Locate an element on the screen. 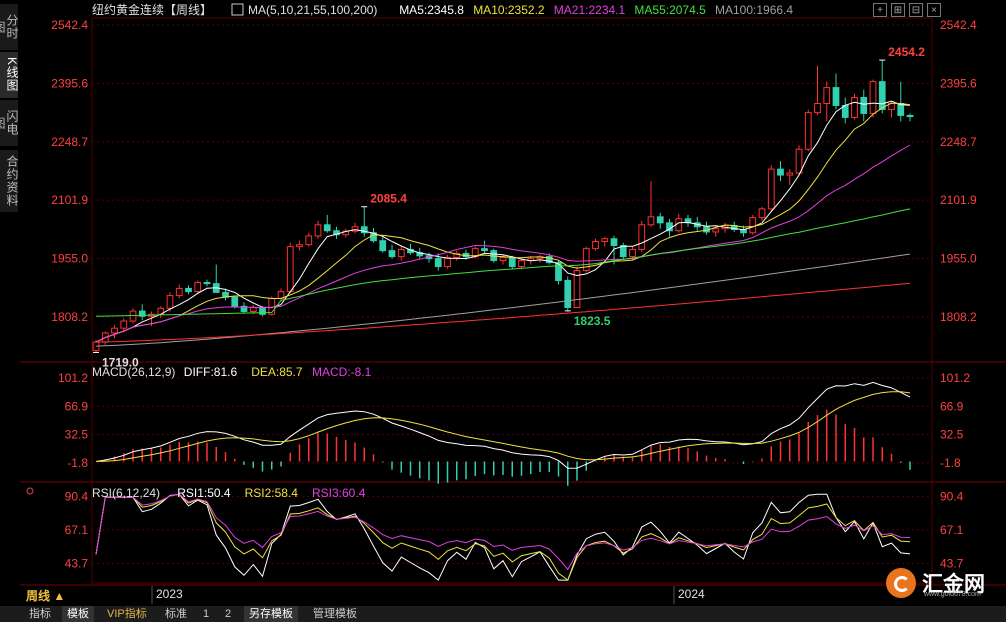 This screenshot has height=622, width=1006. rsi-label: RSI(6,12,24) is located at coordinates (126, 493).